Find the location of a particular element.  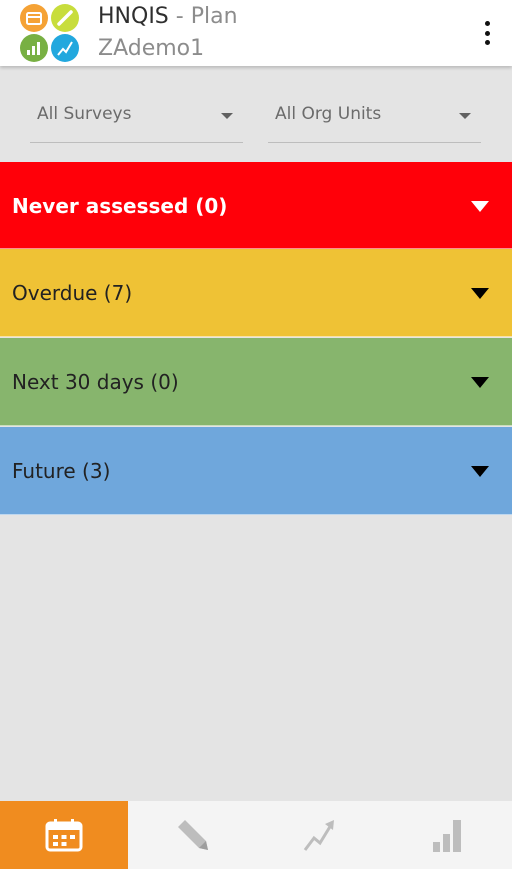

section-label: Overdue (7) is located at coordinates (72, 293).